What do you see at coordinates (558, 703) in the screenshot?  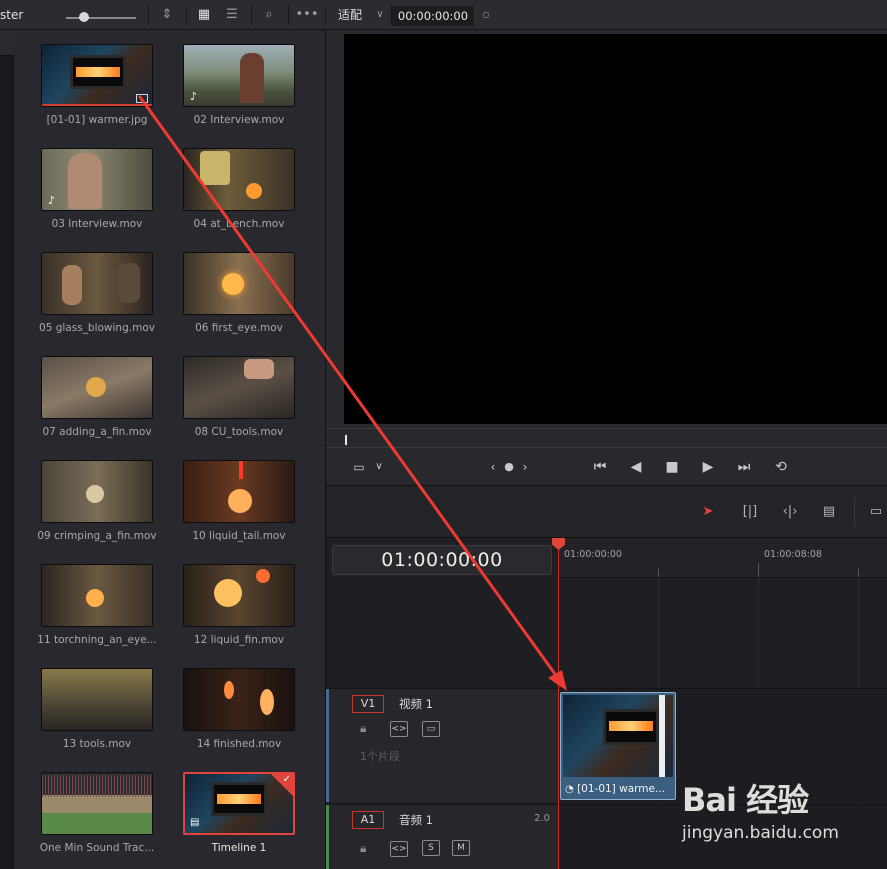 I see `timeline-playhead-line` at bounding box center [558, 703].